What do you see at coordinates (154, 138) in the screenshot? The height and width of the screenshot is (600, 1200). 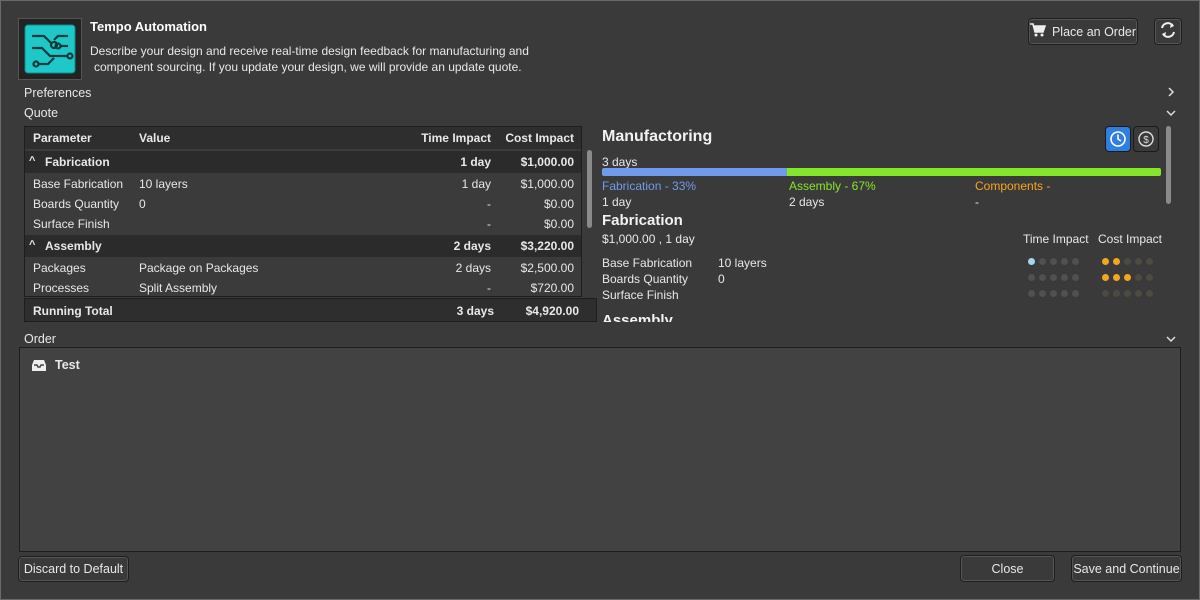 I see `col-value: Value` at bounding box center [154, 138].